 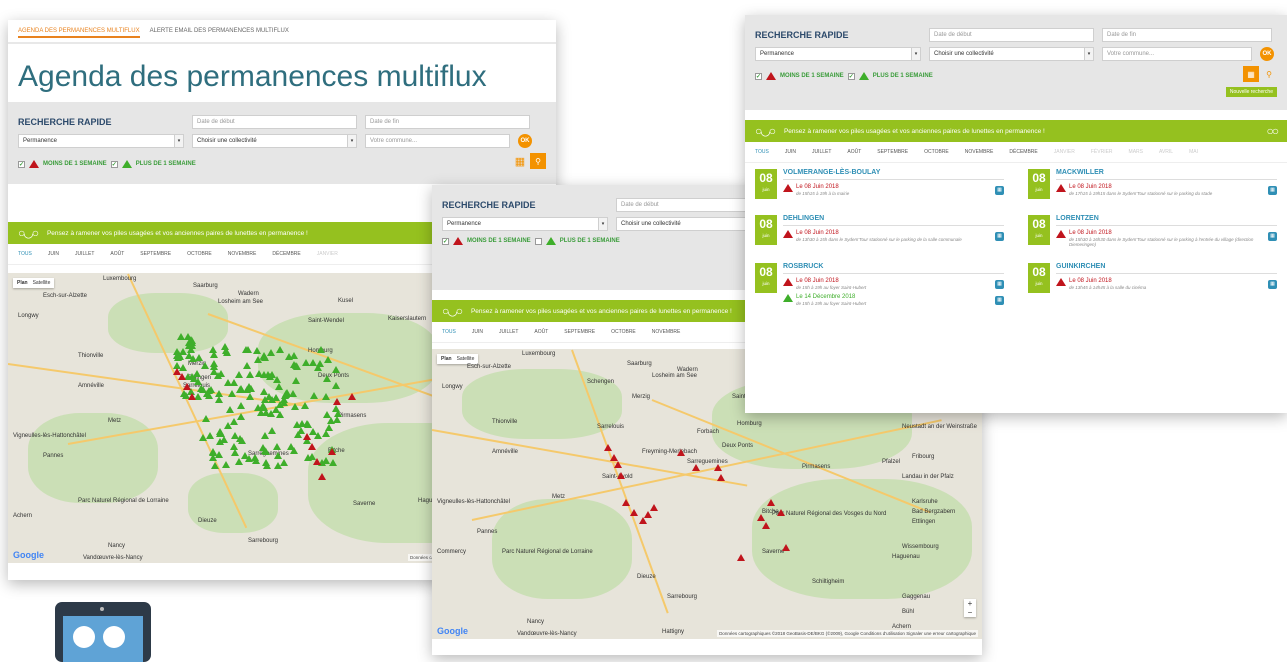 I want to click on month-3: AOÛT, so click(x=854, y=152).